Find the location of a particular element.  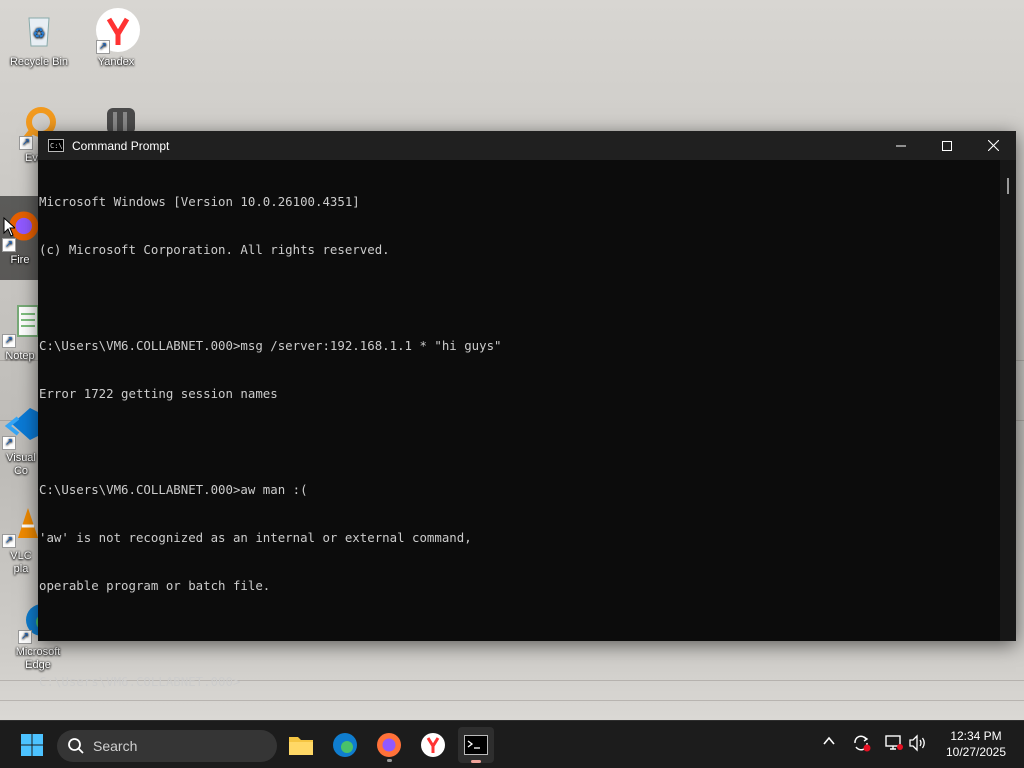

scrollbar-thumb is located at coordinates (1008, 186).